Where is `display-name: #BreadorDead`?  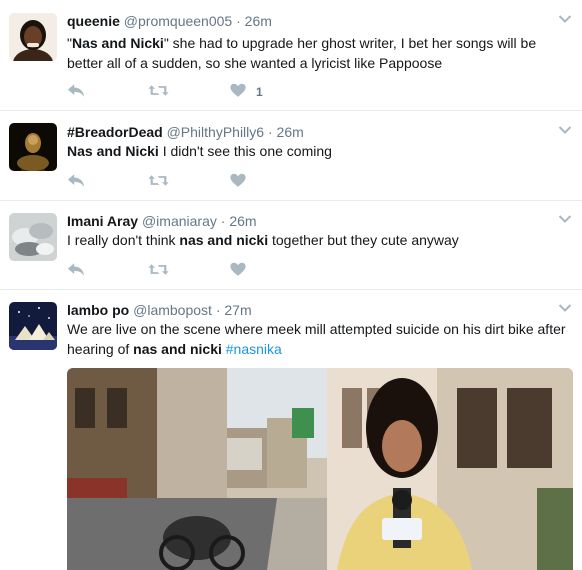
display-name: #BreadorDead is located at coordinates (115, 132).